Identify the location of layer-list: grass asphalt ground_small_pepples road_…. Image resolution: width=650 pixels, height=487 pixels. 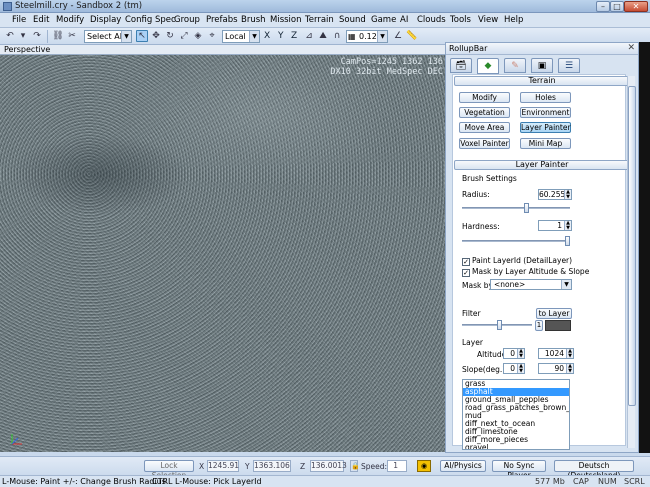
(516, 414).